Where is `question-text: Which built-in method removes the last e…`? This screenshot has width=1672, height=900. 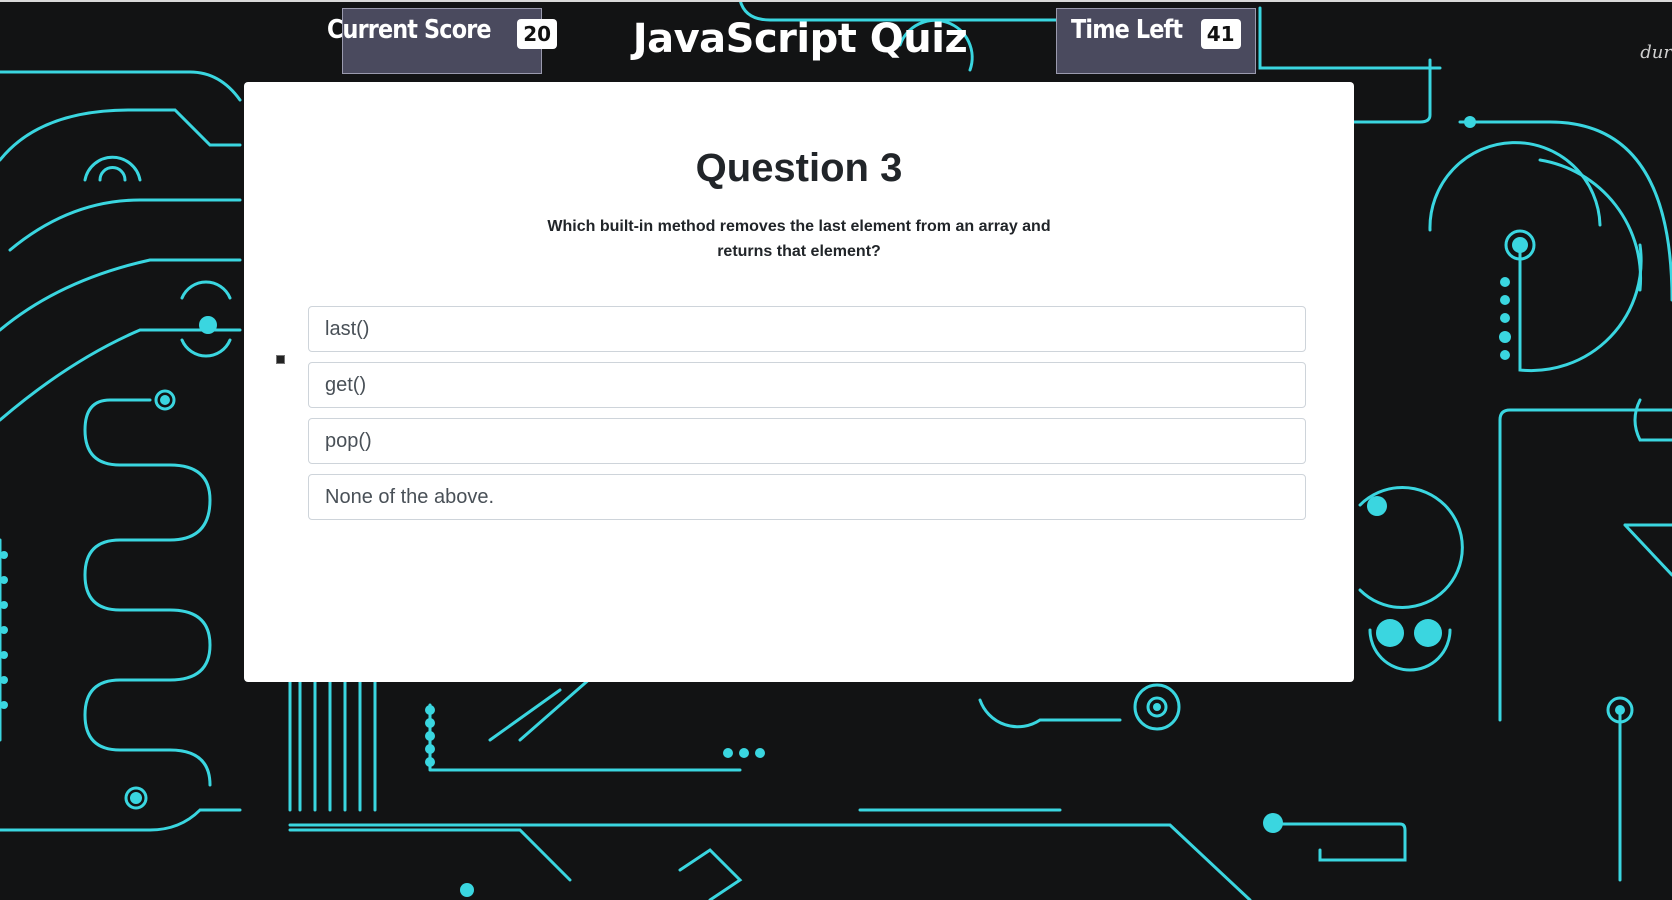
question-text: Which built-in method removes the last e… is located at coordinates (799, 239).